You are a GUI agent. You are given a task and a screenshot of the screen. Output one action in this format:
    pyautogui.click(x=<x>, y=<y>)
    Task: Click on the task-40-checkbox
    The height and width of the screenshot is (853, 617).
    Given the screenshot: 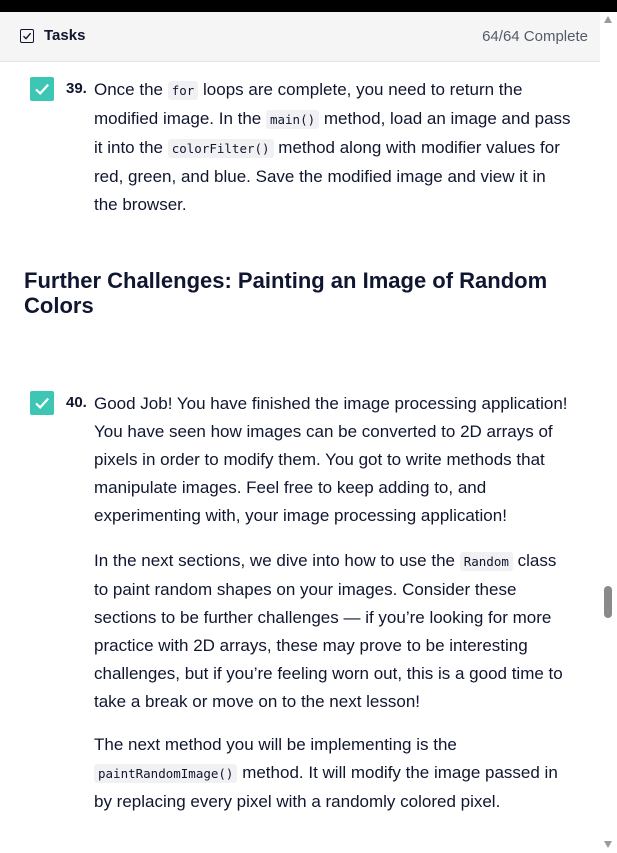 What is the action you would take?
    pyautogui.click(x=42, y=403)
    